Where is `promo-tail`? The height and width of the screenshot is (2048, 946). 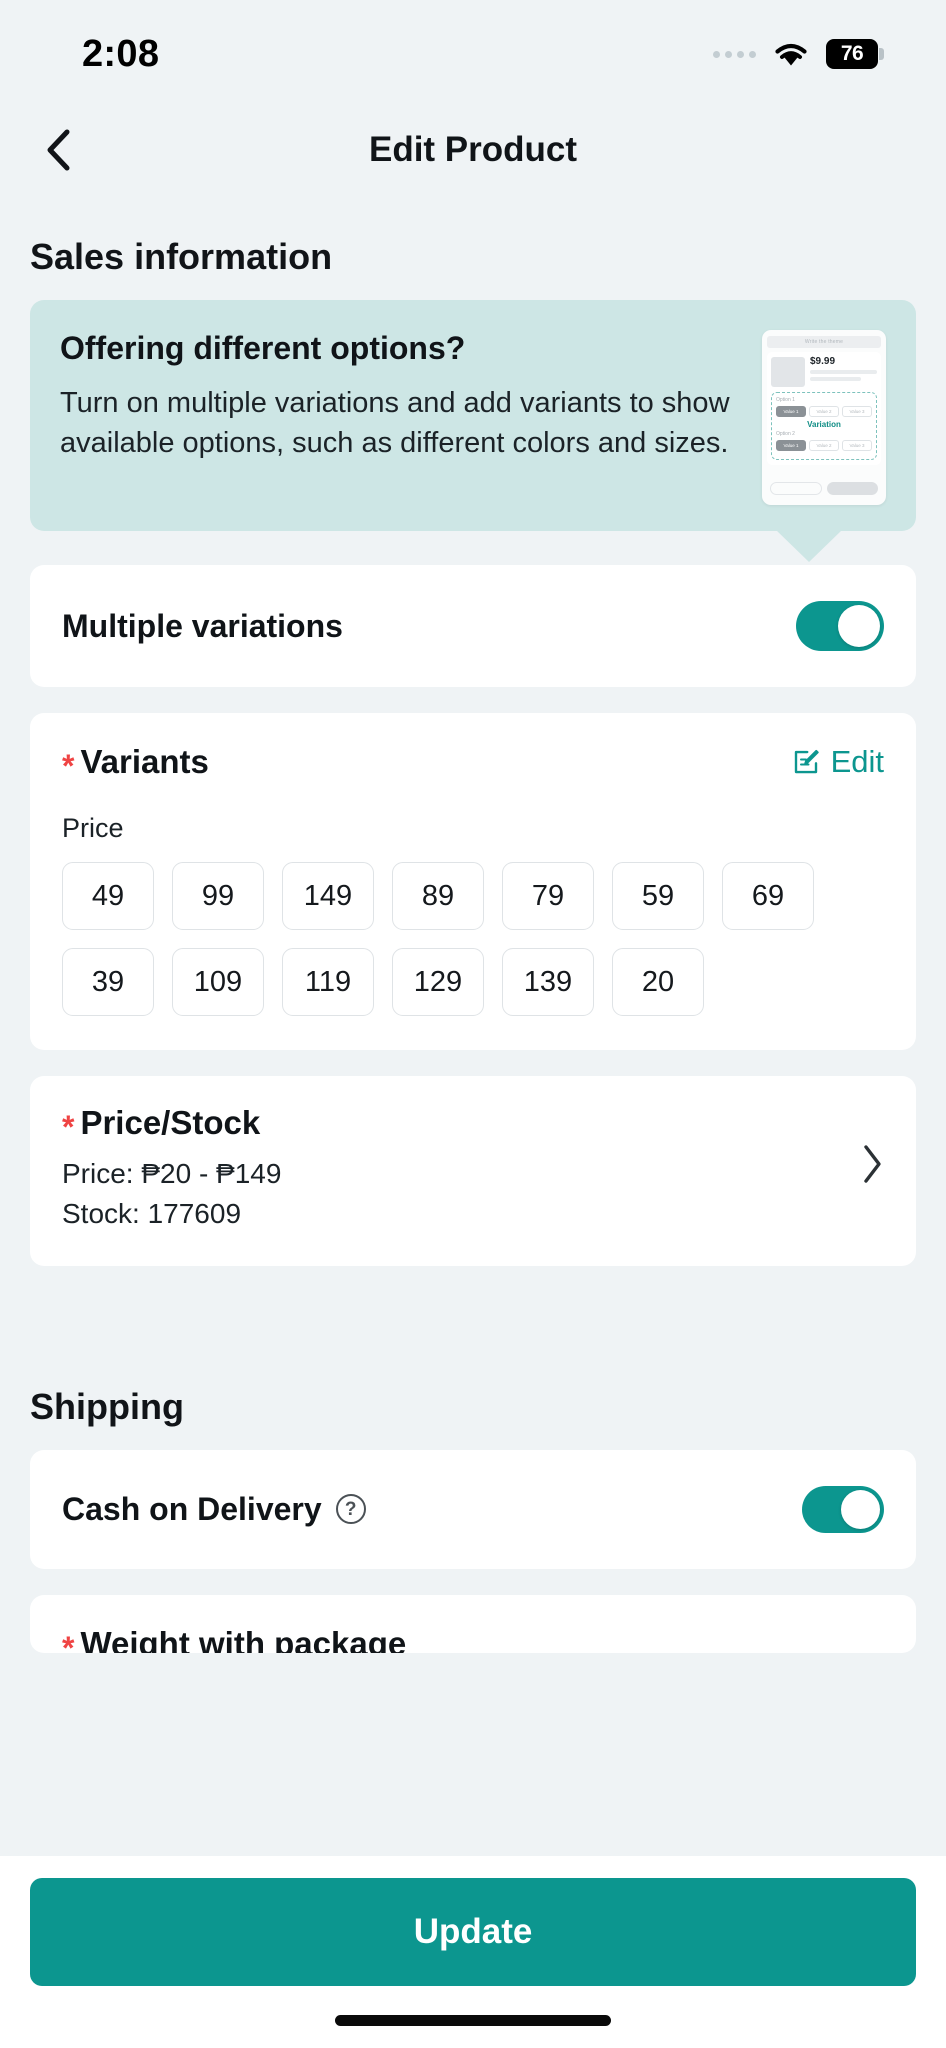
promo-tail is located at coordinates (809, 546).